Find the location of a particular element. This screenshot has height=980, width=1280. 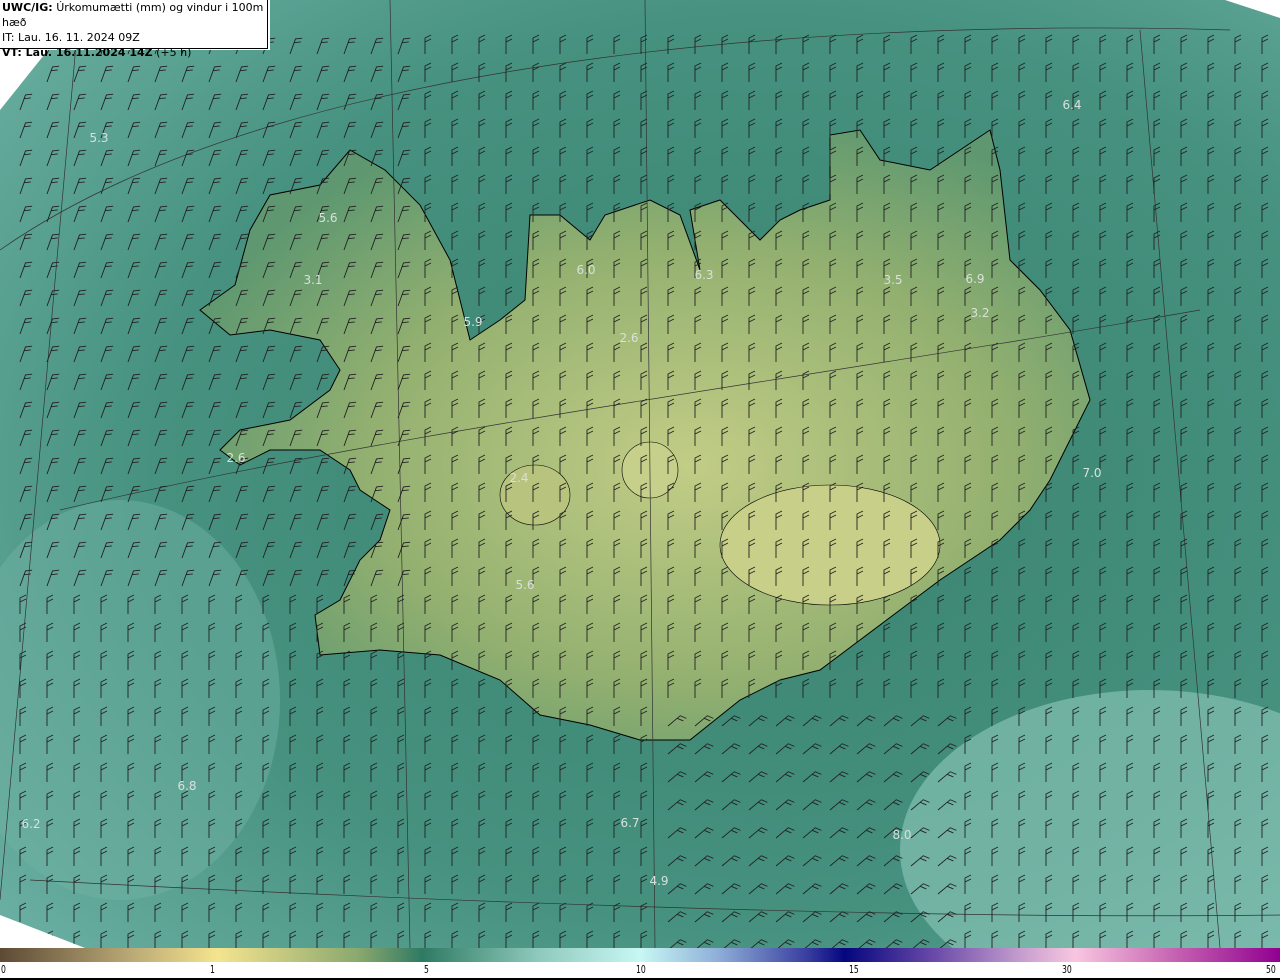

colorbar-tick: 15 is located at coordinates (854, 969).